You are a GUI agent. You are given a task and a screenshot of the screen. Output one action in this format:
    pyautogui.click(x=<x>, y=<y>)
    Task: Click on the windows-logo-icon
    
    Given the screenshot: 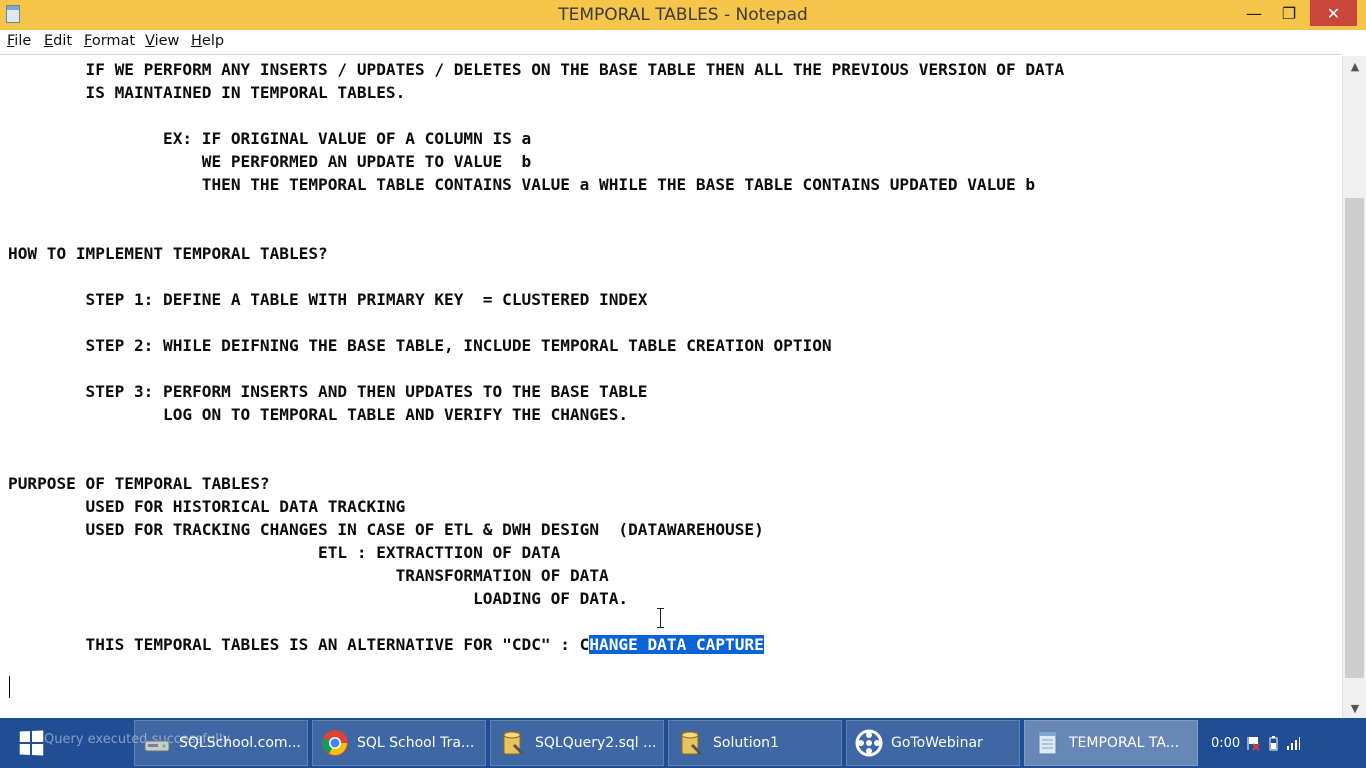 What is the action you would take?
    pyautogui.click(x=31, y=743)
    